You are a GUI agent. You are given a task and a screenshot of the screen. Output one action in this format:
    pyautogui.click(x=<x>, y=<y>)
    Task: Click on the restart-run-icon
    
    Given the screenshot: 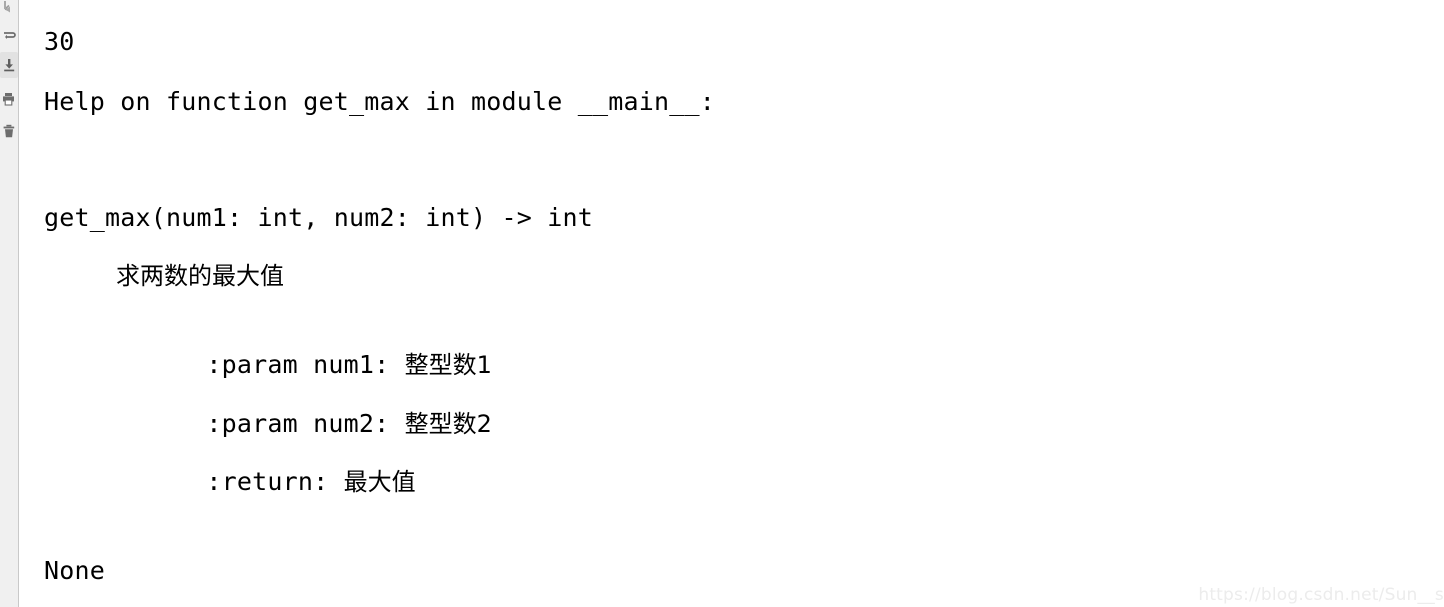 What is the action you would take?
    pyautogui.click(x=9, y=35)
    